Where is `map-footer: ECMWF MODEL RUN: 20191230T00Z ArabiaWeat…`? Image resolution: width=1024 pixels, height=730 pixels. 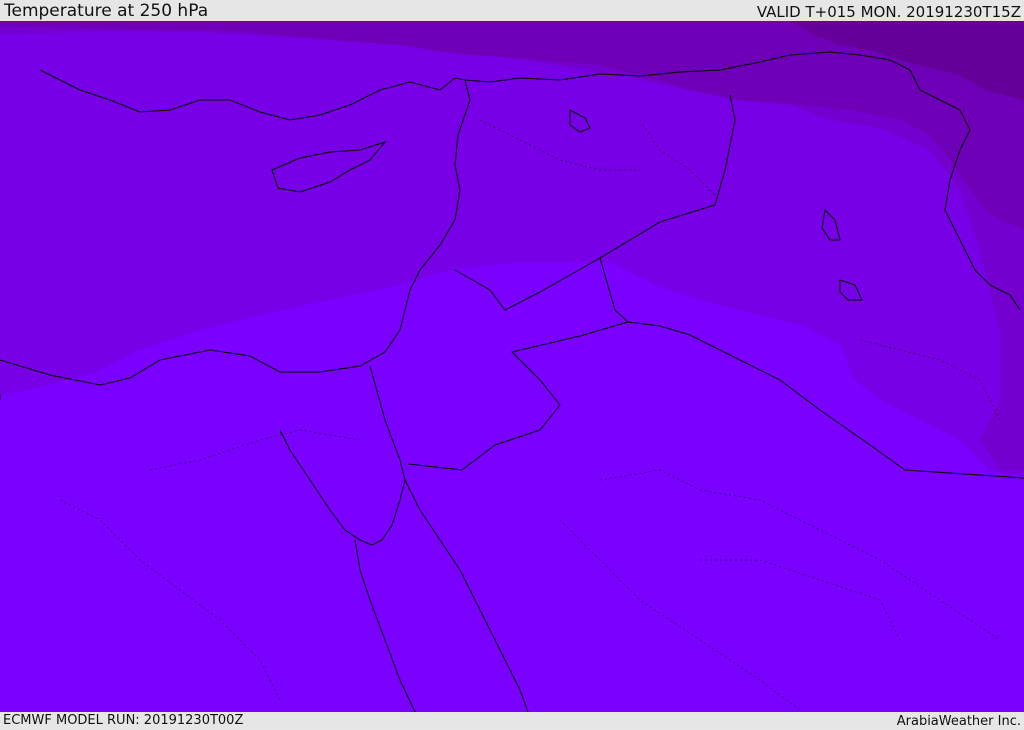
map-footer: ECMWF MODEL RUN: 20191230T00Z ArabiaWeat… is located at coordinates (512, 720).